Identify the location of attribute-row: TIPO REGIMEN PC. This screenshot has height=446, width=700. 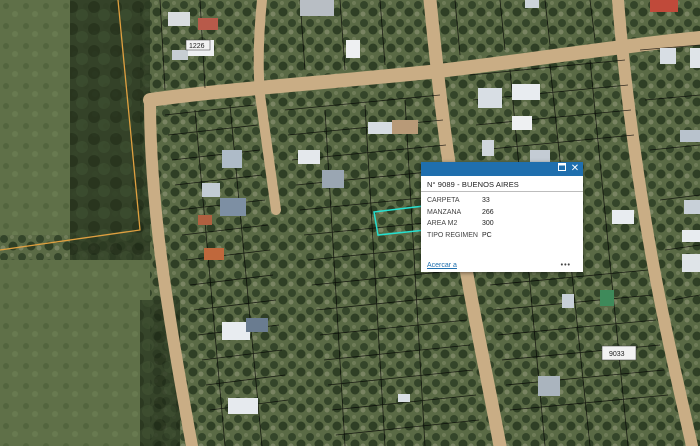
(502, 236).